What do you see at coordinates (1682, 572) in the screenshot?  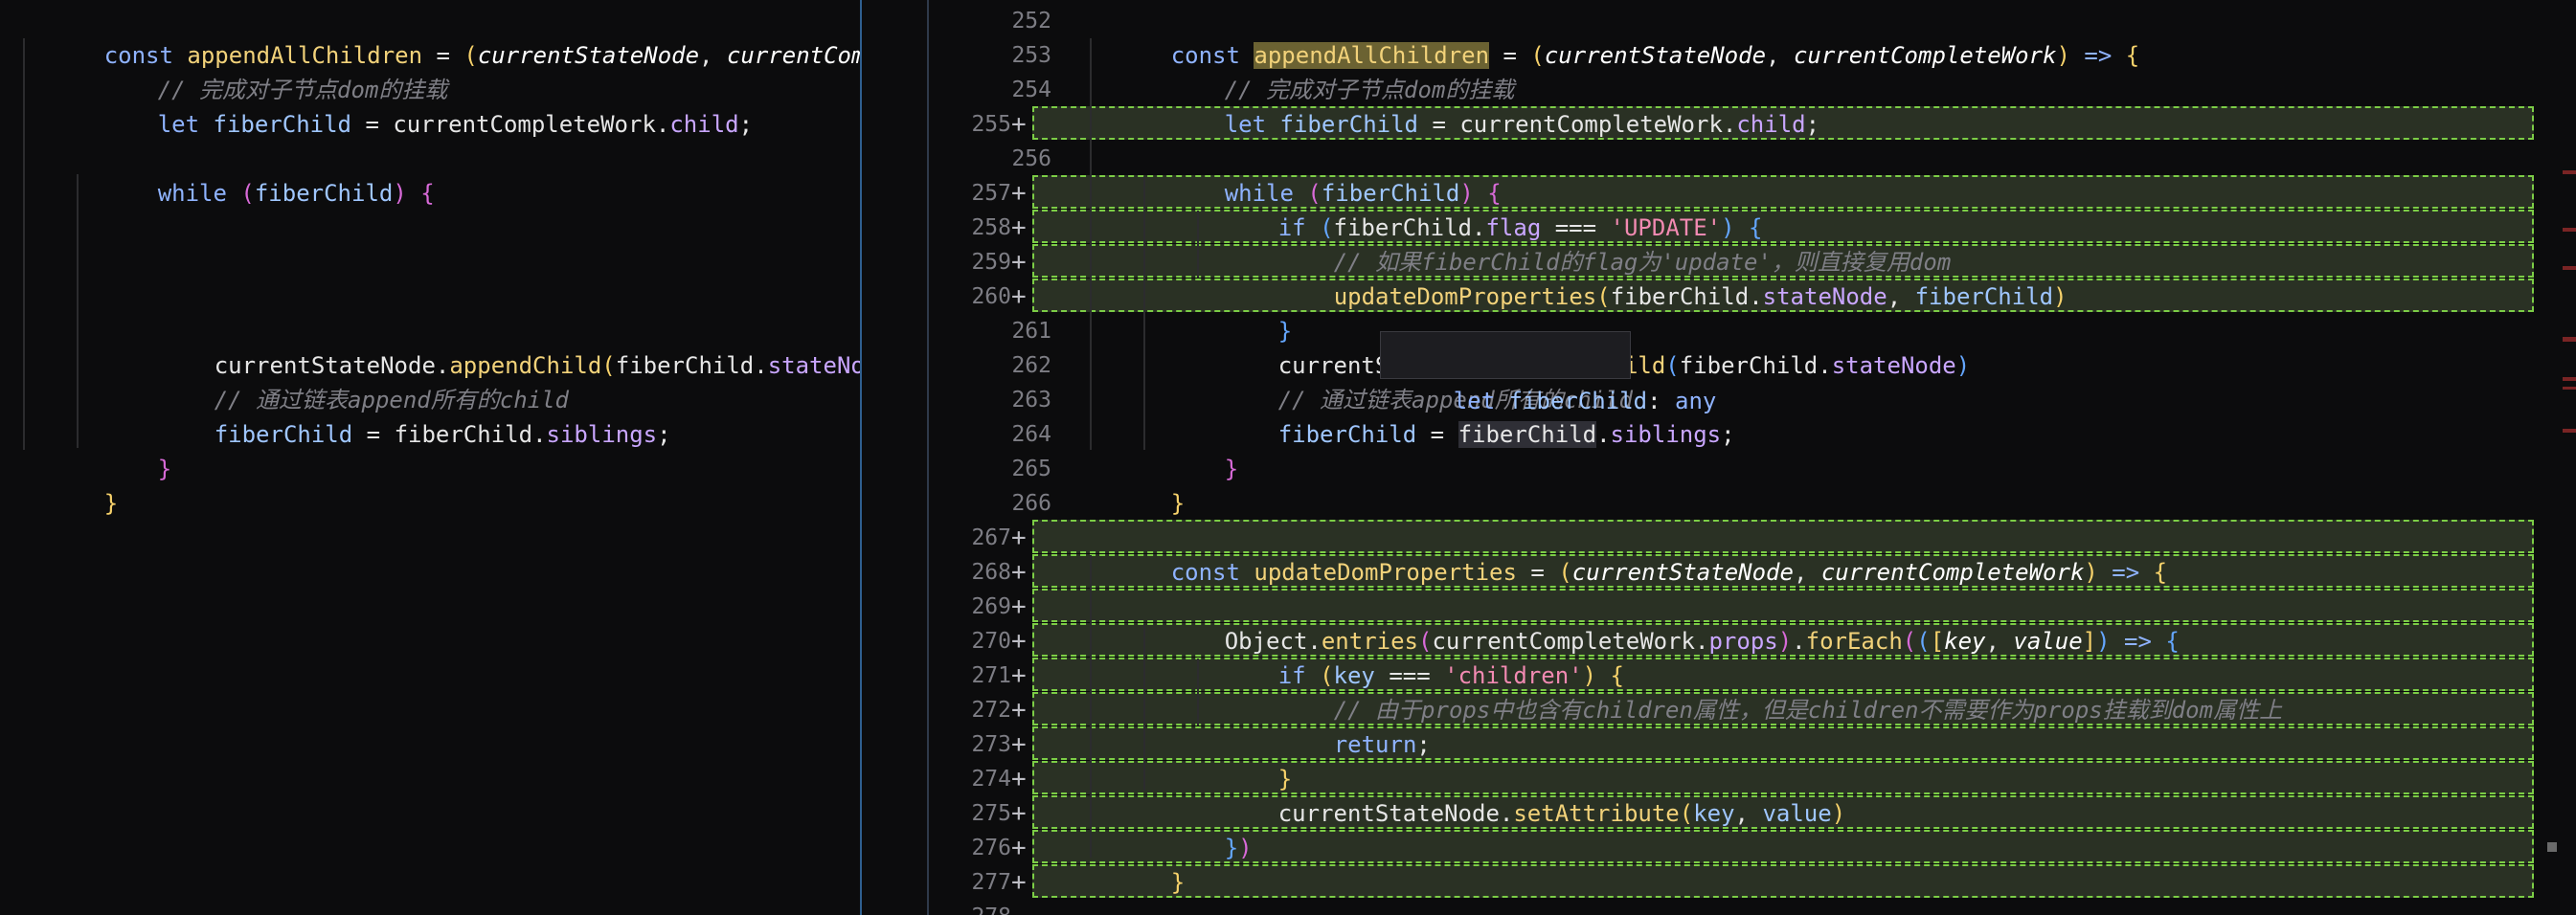 I see `parameter: currentStateNode` at bounding box center [1682, 572].